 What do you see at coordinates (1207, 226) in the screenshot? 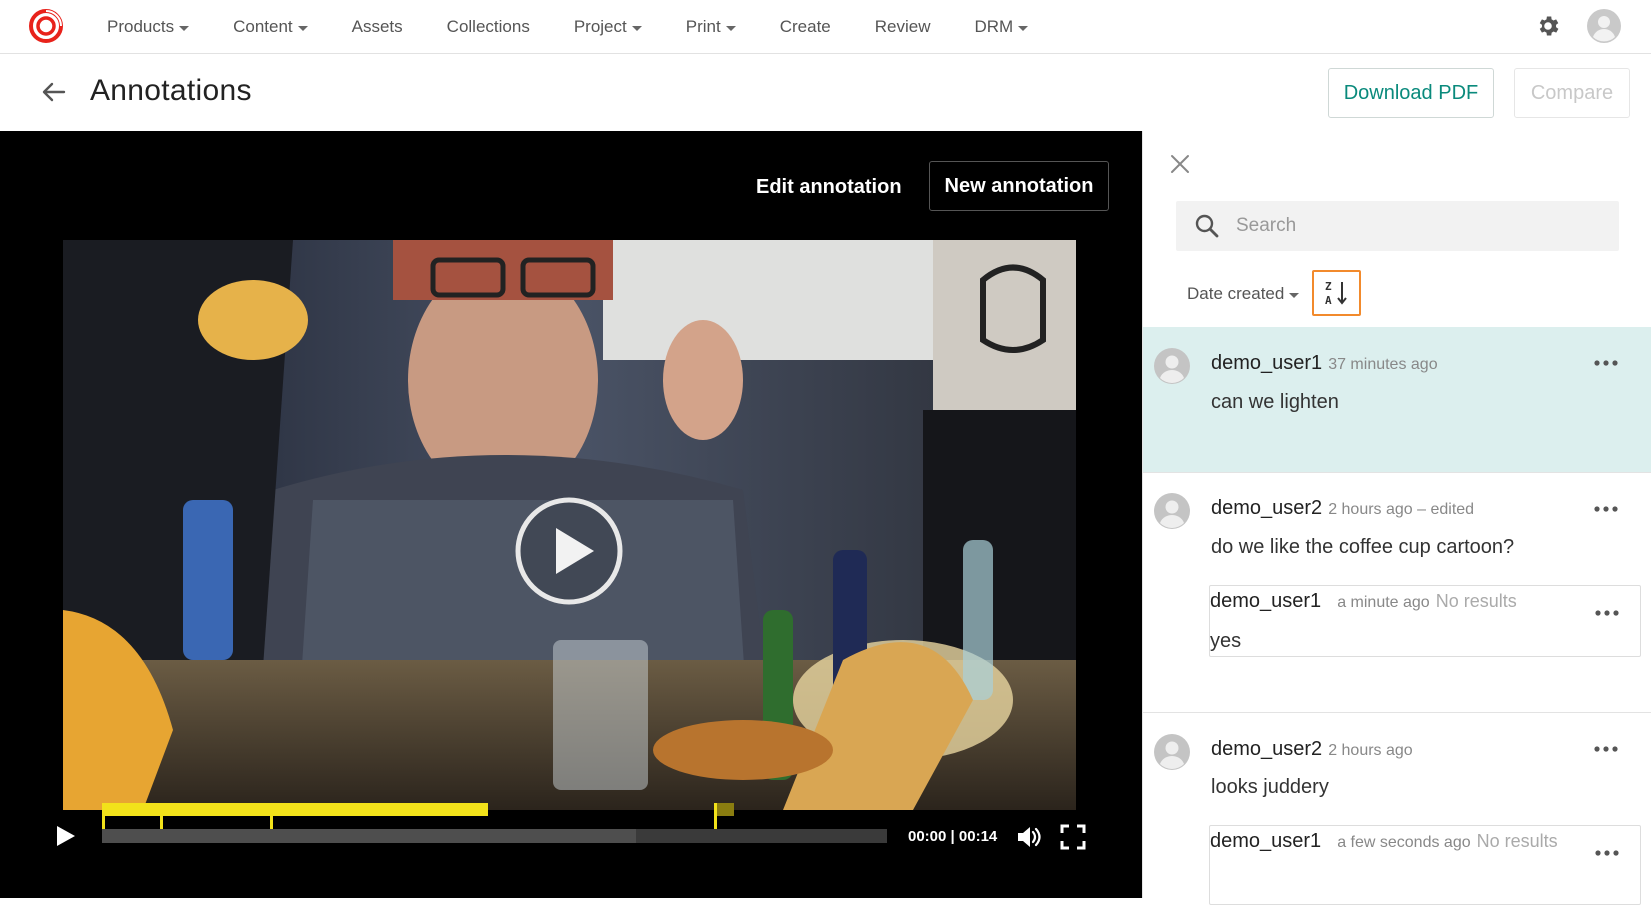
I see `search-icon` at bounding box center [1207, 226].